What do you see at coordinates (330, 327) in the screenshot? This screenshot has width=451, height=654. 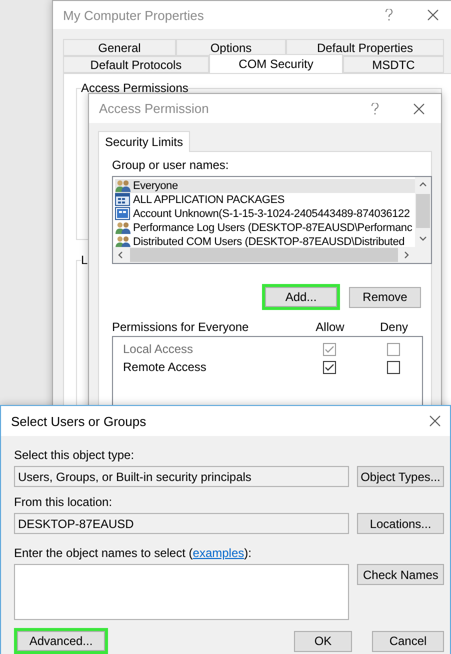 I see `column-header: Allow` at bounding box center [330, 327].